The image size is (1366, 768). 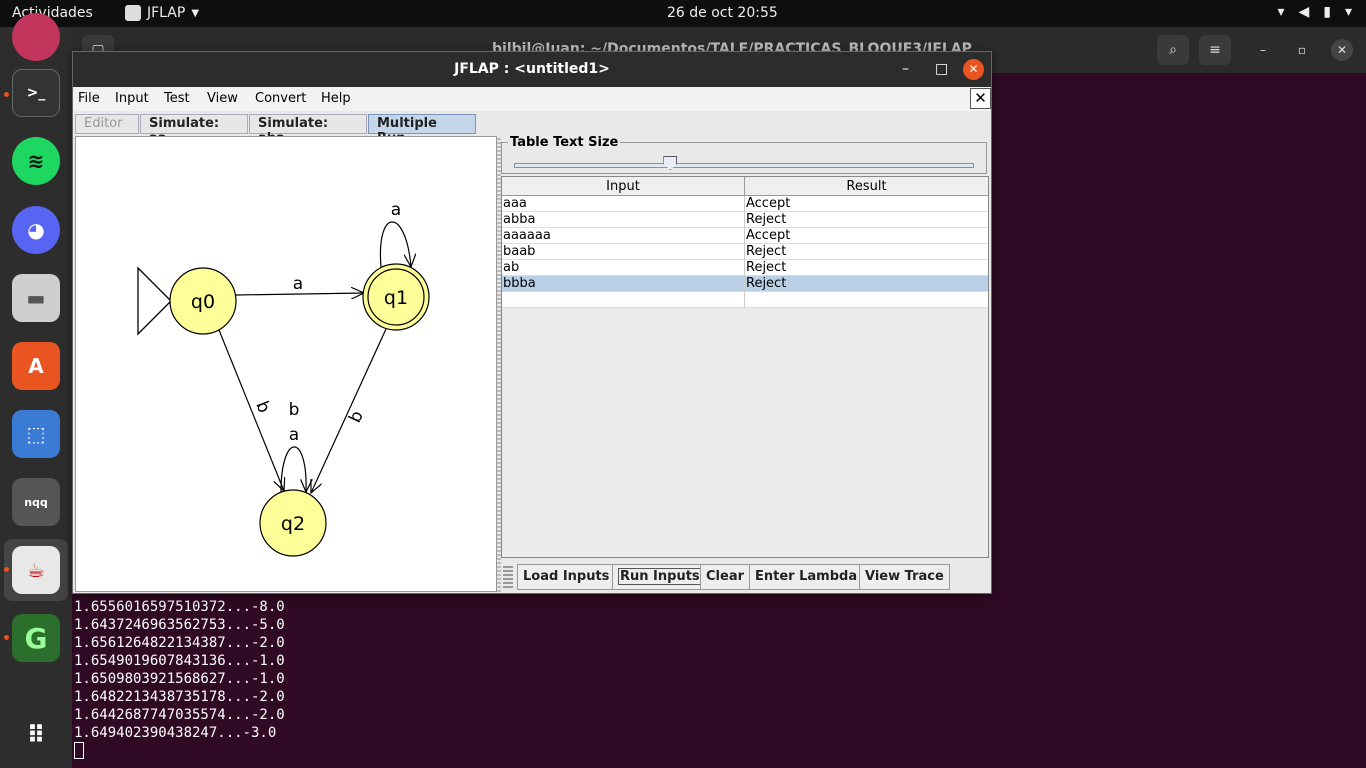 I want to click on system-tray: ▾ ◀ ▮ ▾, so click(x=1314, y=12).